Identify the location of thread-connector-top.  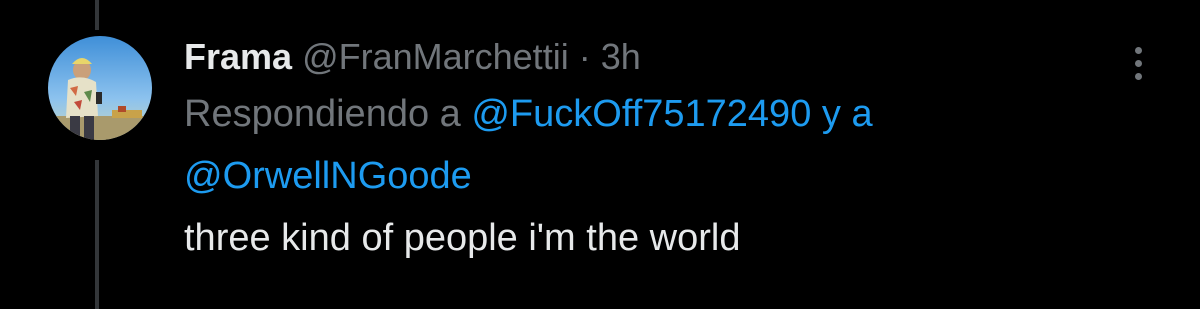
(97, 15).